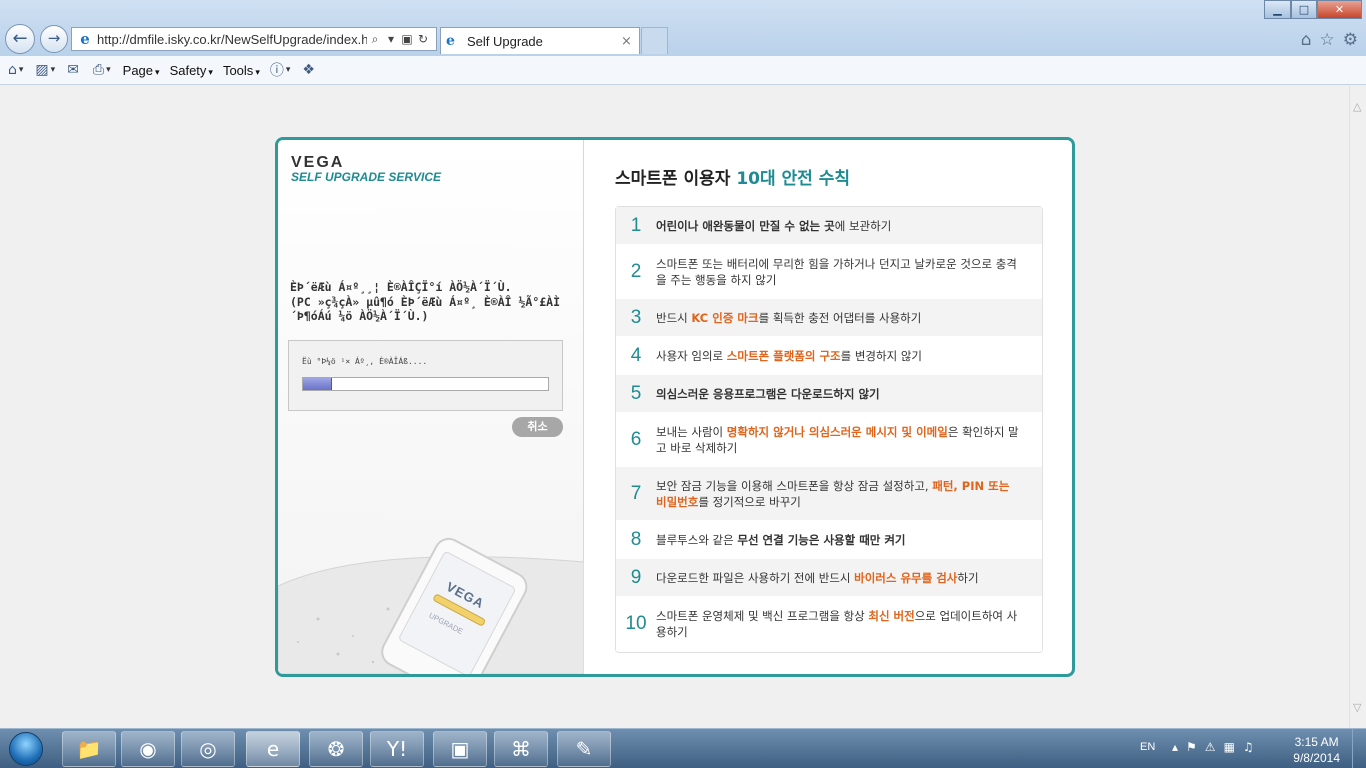 The width and height of the screenshot is (1366, 768). I want to click on back-button: ←, so click(20, 39).